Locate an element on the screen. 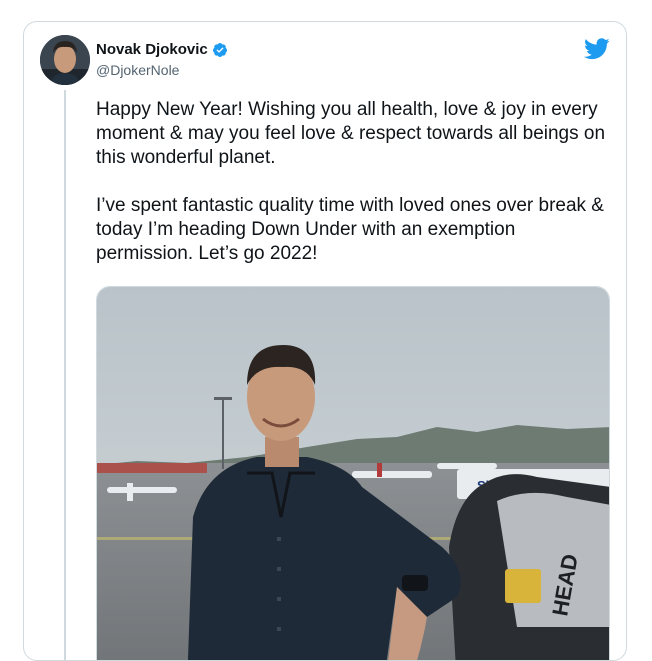  avatar is located at coordinates (65, 60).